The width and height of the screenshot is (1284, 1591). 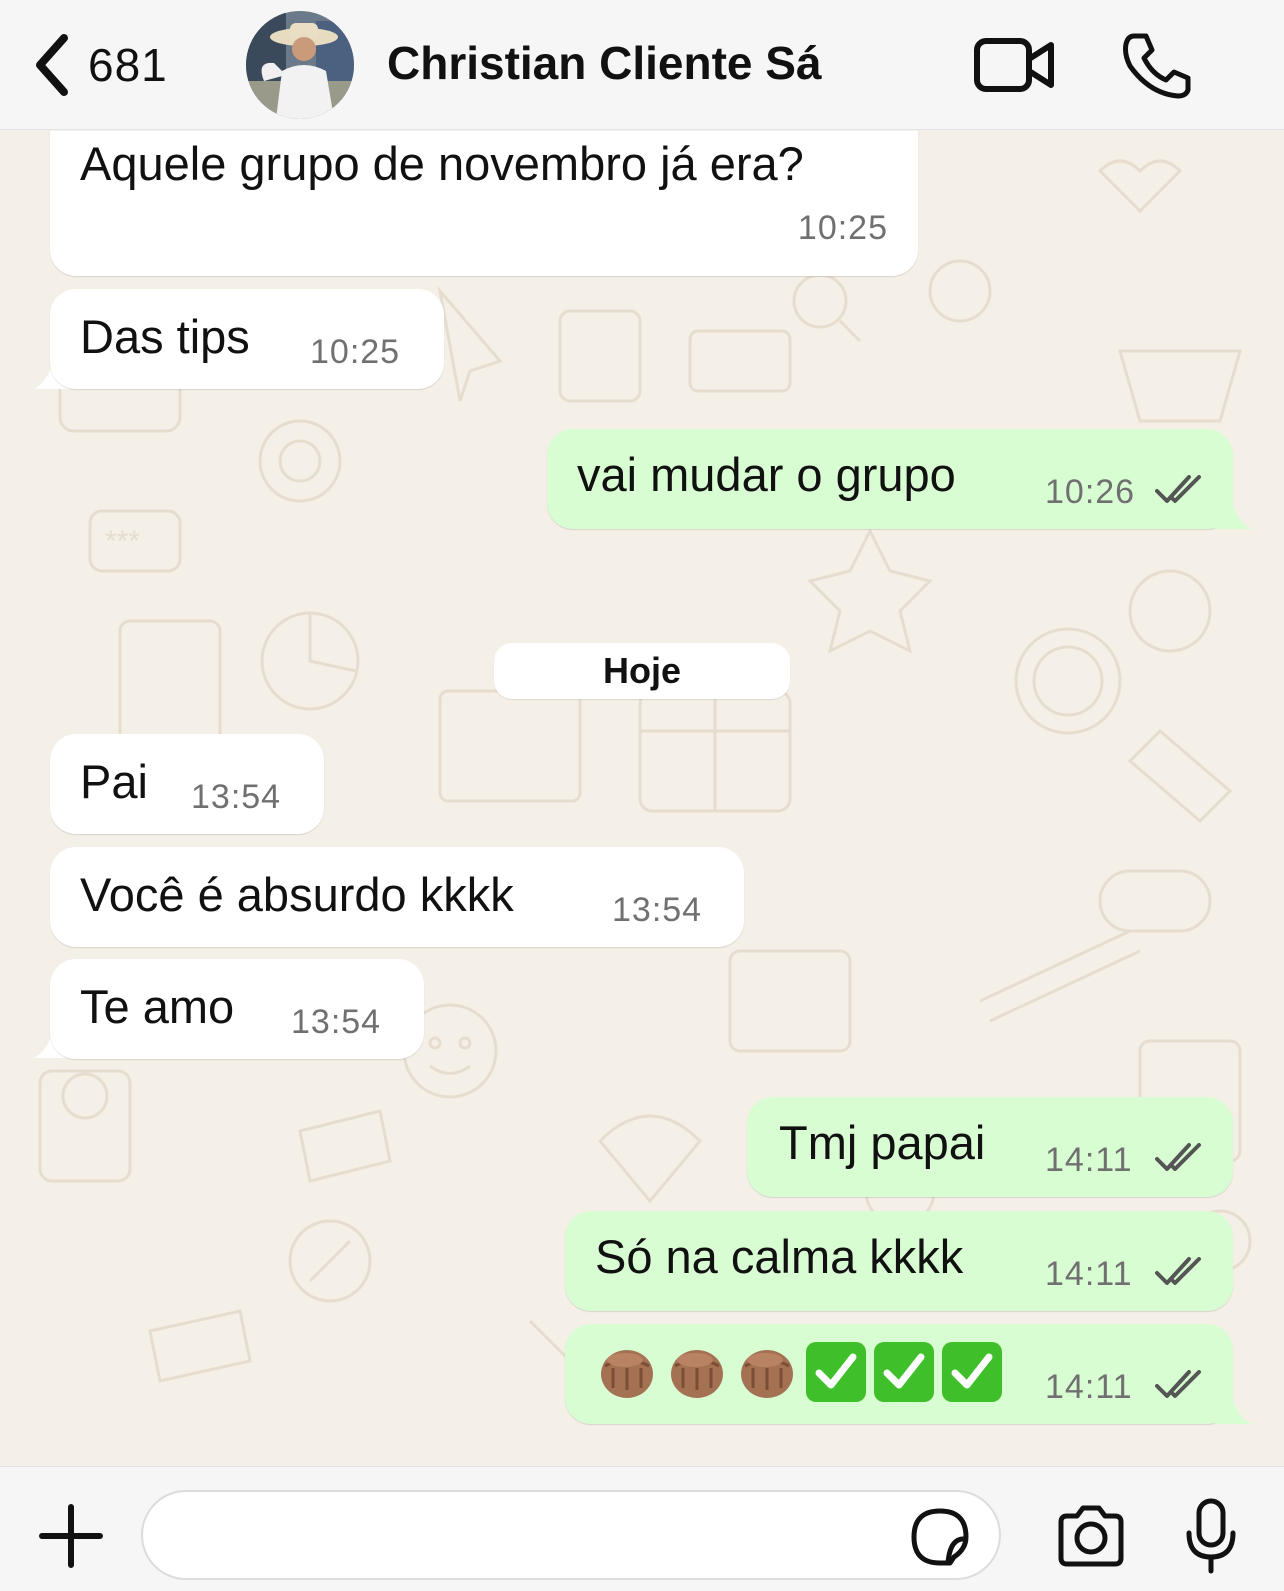 What do you see at coordinates (297, 894) in the screenshot?
I see `message-text: Você é absurdo kkkk` at bounding box center [297, 894].